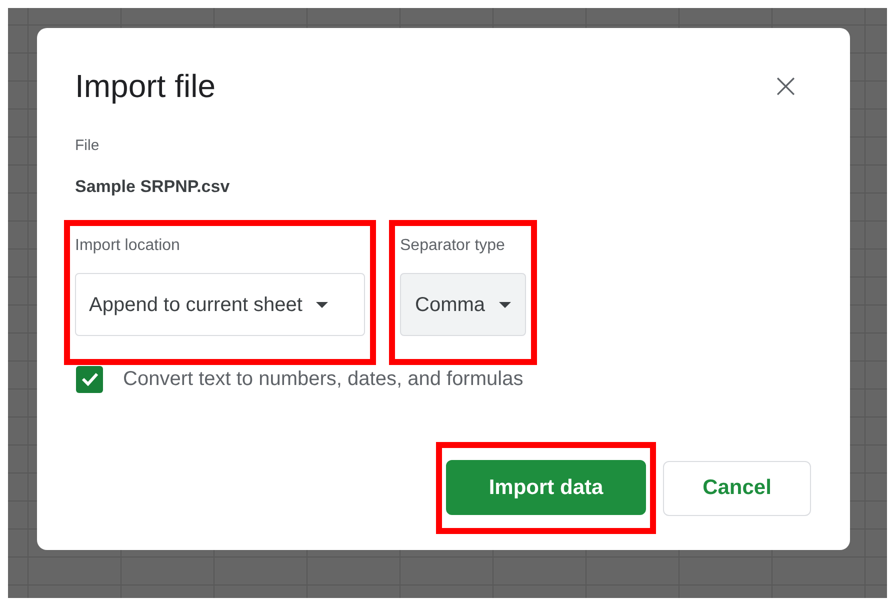 This screenshot has width=891, height=601. I want to click on checkbox-label: Convert text to numbers, dates, and formulas, so click(323, 379).